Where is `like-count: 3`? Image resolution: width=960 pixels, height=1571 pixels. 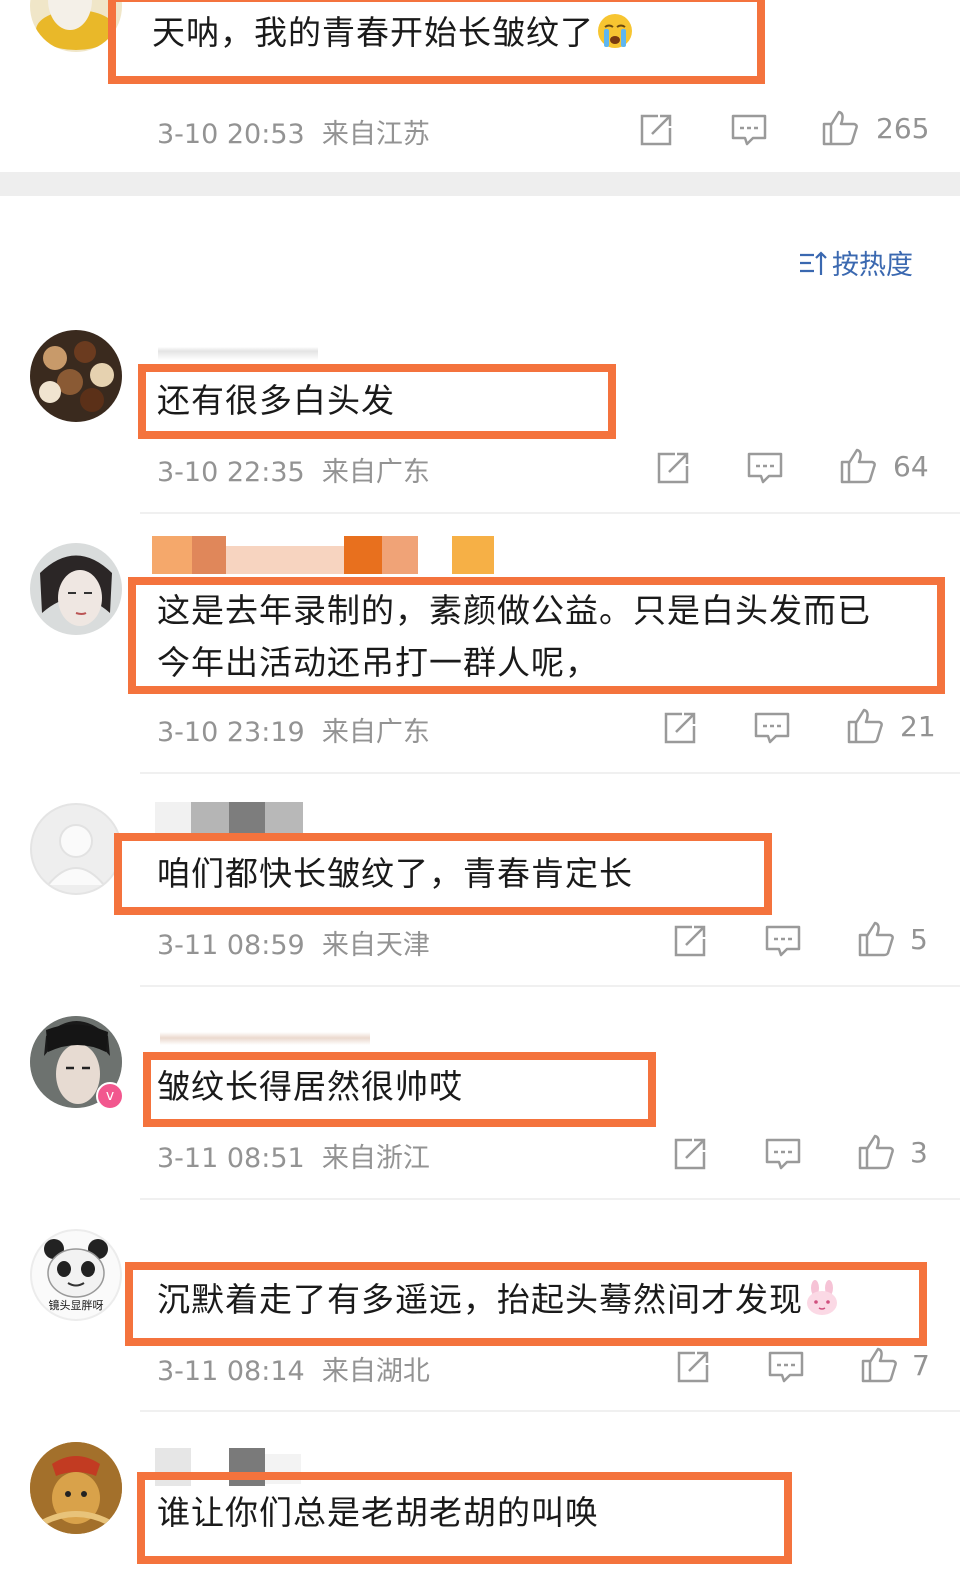
like-count: 3 is located at coordinates (919, 1152).